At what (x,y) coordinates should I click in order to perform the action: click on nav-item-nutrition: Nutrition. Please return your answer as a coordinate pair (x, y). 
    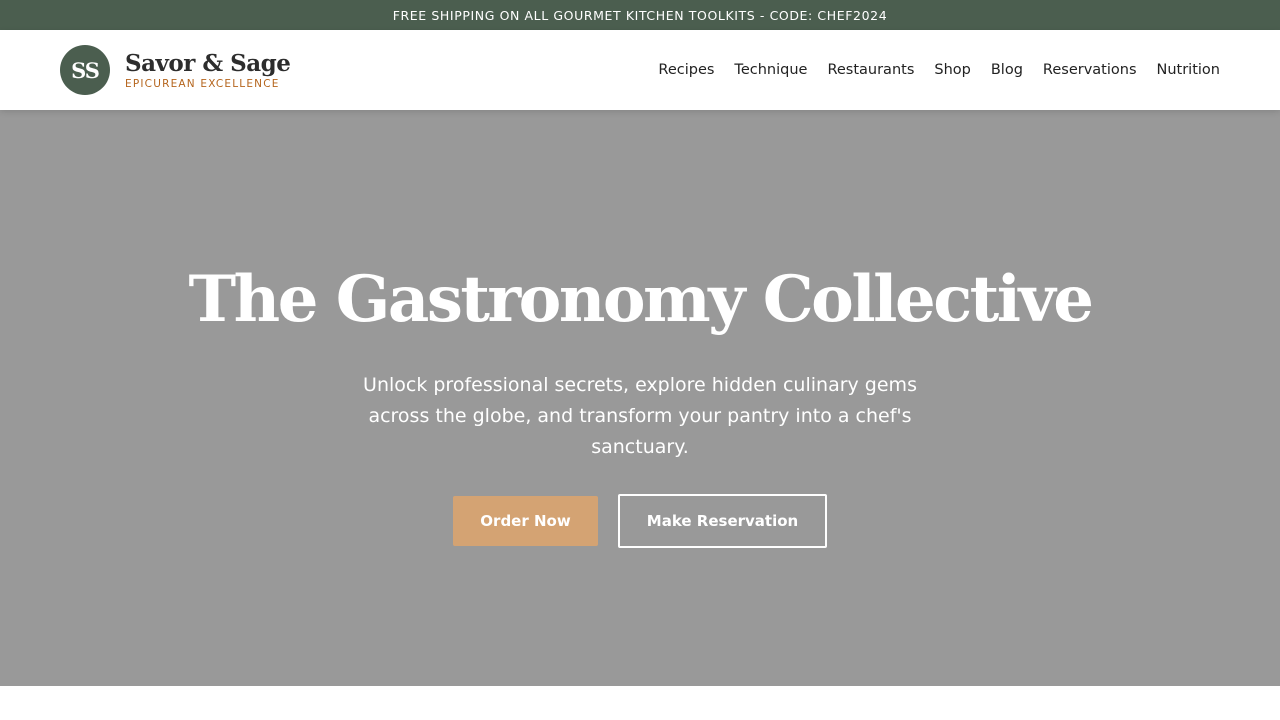
    Looking at the image, I should click on (1189, 70).